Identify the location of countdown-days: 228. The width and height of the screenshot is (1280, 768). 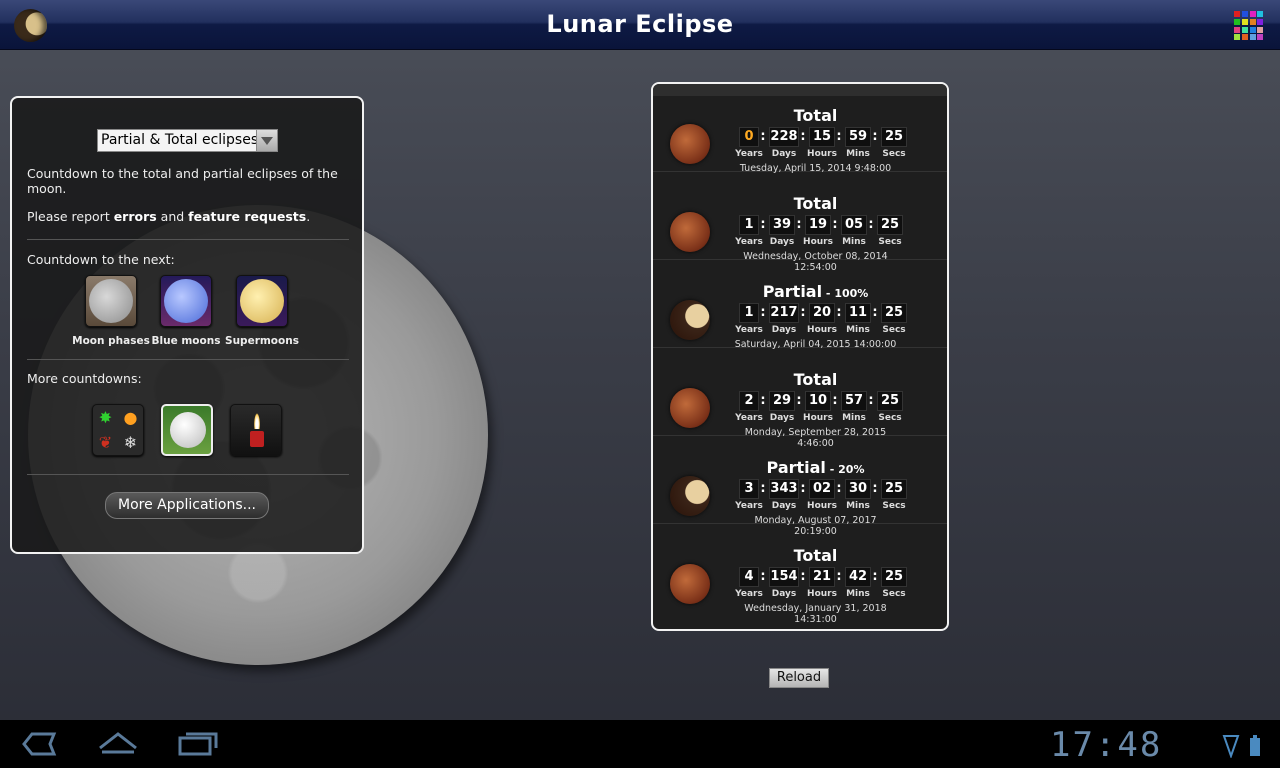
(784, 137).